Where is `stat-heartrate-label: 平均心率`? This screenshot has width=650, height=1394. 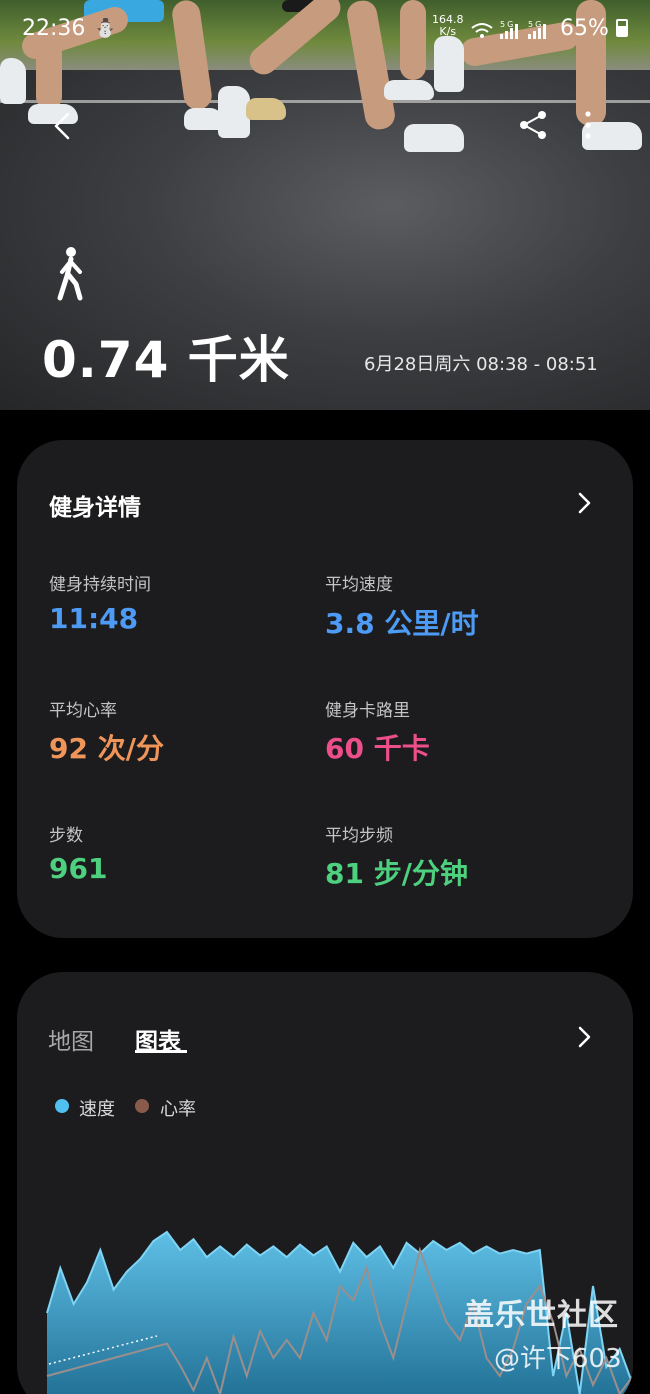 stat-heartrate-label: 平均心率 is located at coordinates (83, 711).